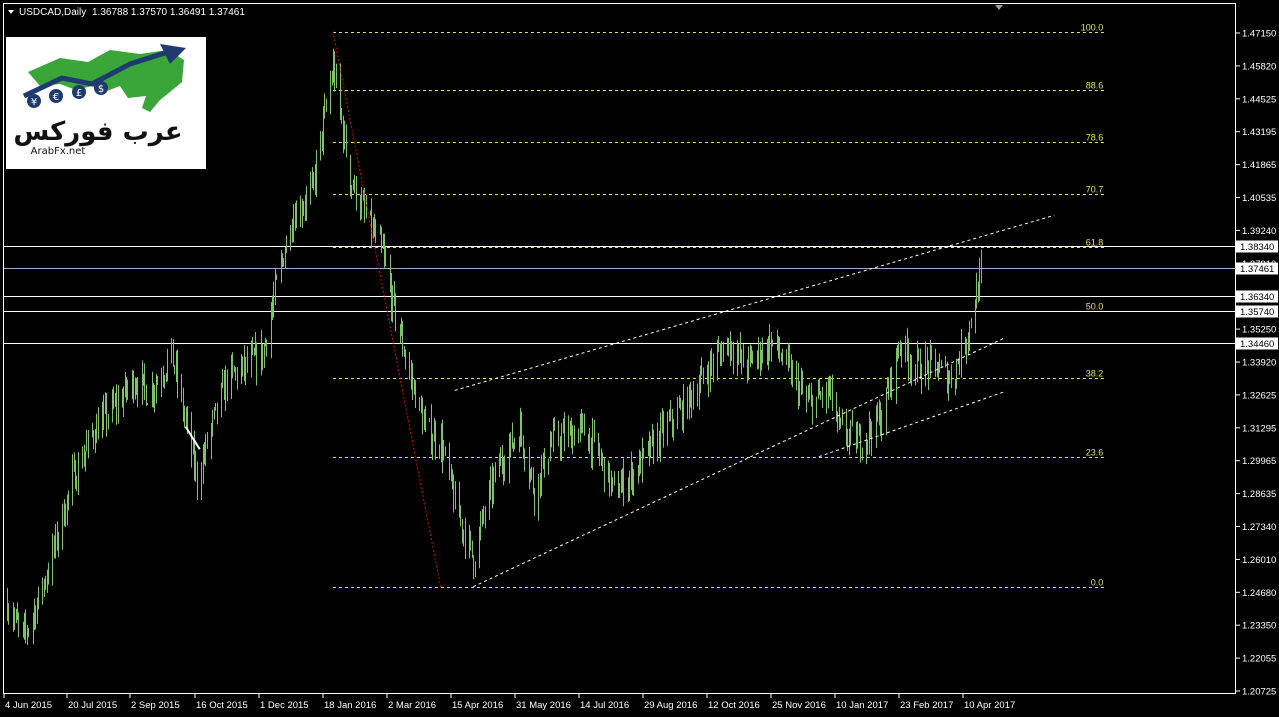 This screenshot has width=1279, height=717. What do you see at coordinates (92, 705) in the screenshot?
I see `x-tick-label: 20 Jul 2015` at bounding box center [92, 705].